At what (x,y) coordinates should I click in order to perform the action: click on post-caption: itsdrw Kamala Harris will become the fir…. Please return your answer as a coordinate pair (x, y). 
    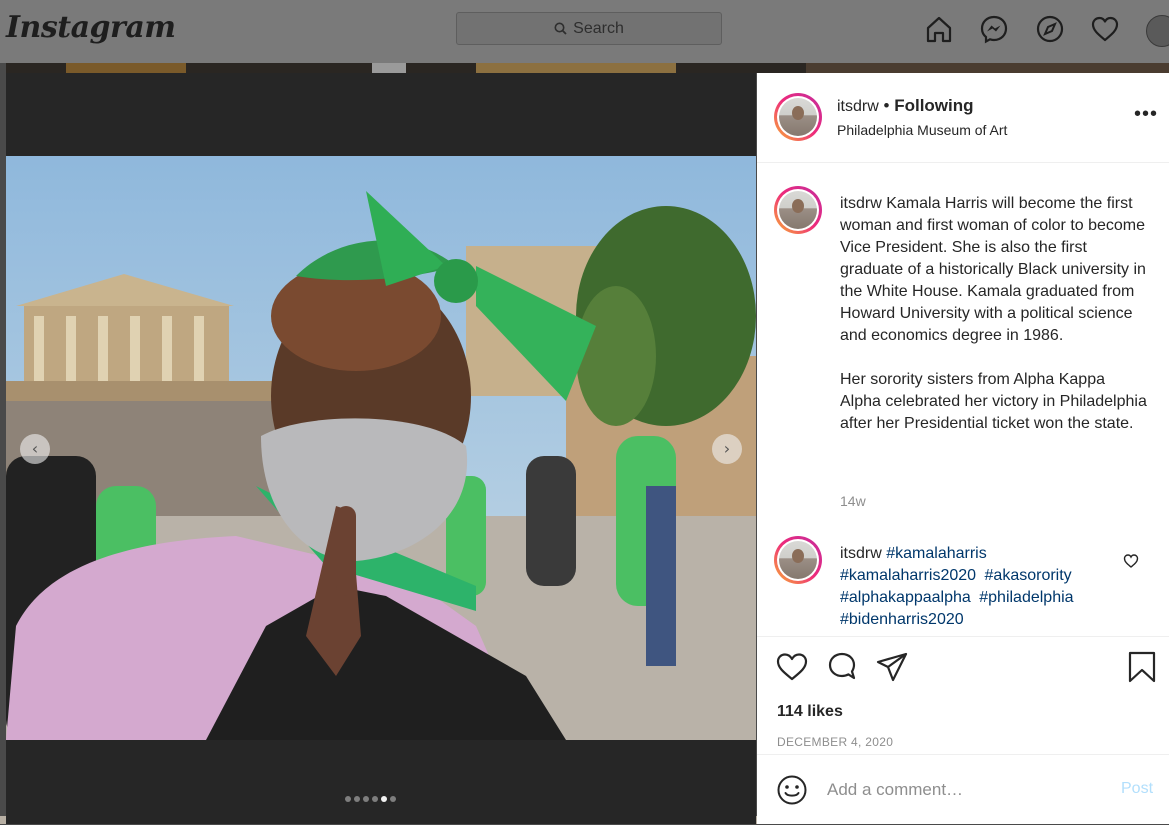
    Looking at the image, I should click on (994, 314).